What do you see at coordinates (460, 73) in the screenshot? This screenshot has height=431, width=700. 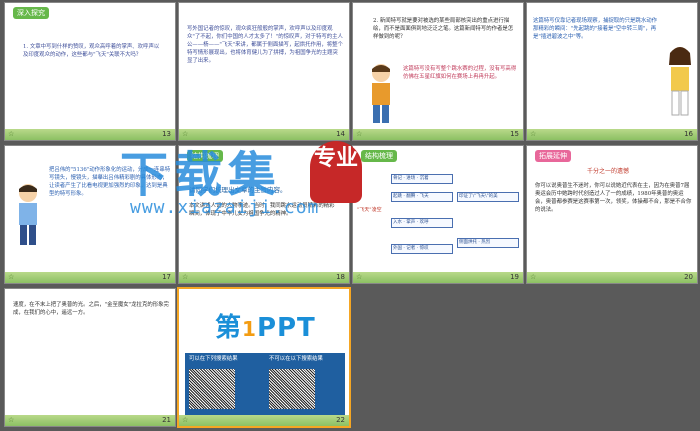 I see `slide-subtext: 这篇特写没有写整个跳水赛的过程，没有写高得仿佛在五星红旗如何在赛场上冉冉升起。` at bounding box center [460, 73].